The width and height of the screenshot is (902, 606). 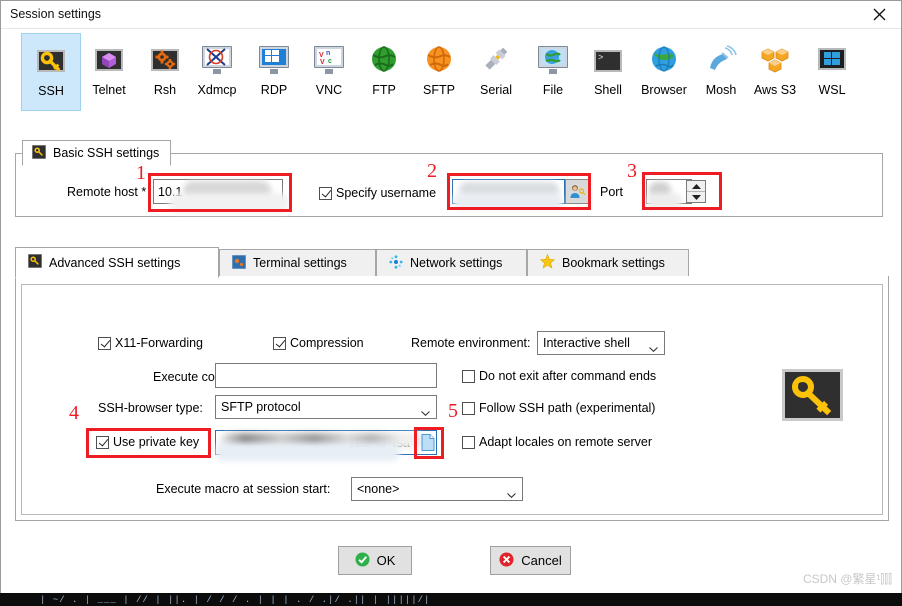 I want to click on cancel-button: Cancel, so click(x=530, y=560).